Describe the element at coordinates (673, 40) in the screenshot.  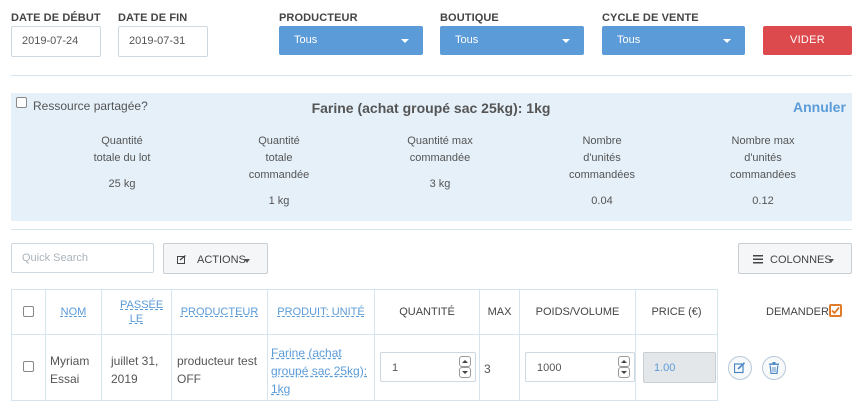
I see `cycle-dropdown: Tous` at that location.